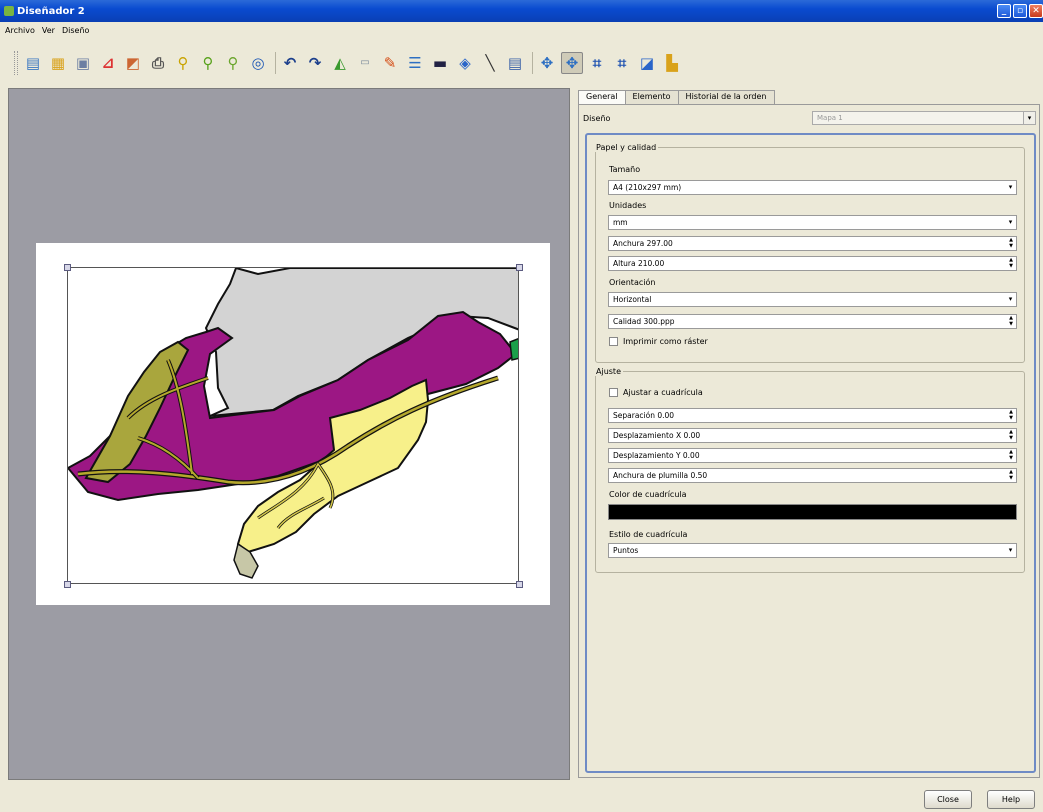 The image size is (1043, 812). Describe the element at coordinates (657, 435) in the screenshot. I see `offset-x-value: Desplazamiento X 0.00` at that location.